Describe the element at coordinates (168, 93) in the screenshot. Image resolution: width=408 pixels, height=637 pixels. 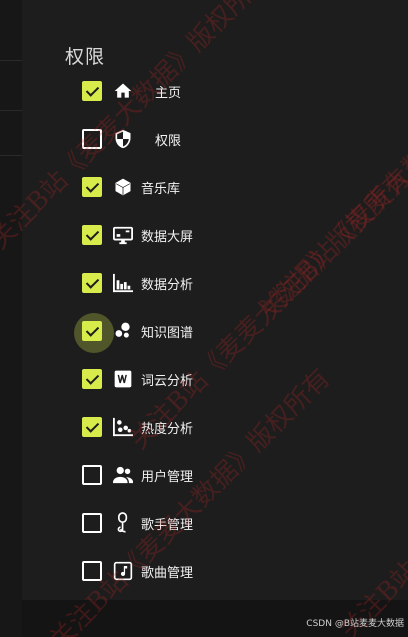
I see `permission-label: 主页` at that location.